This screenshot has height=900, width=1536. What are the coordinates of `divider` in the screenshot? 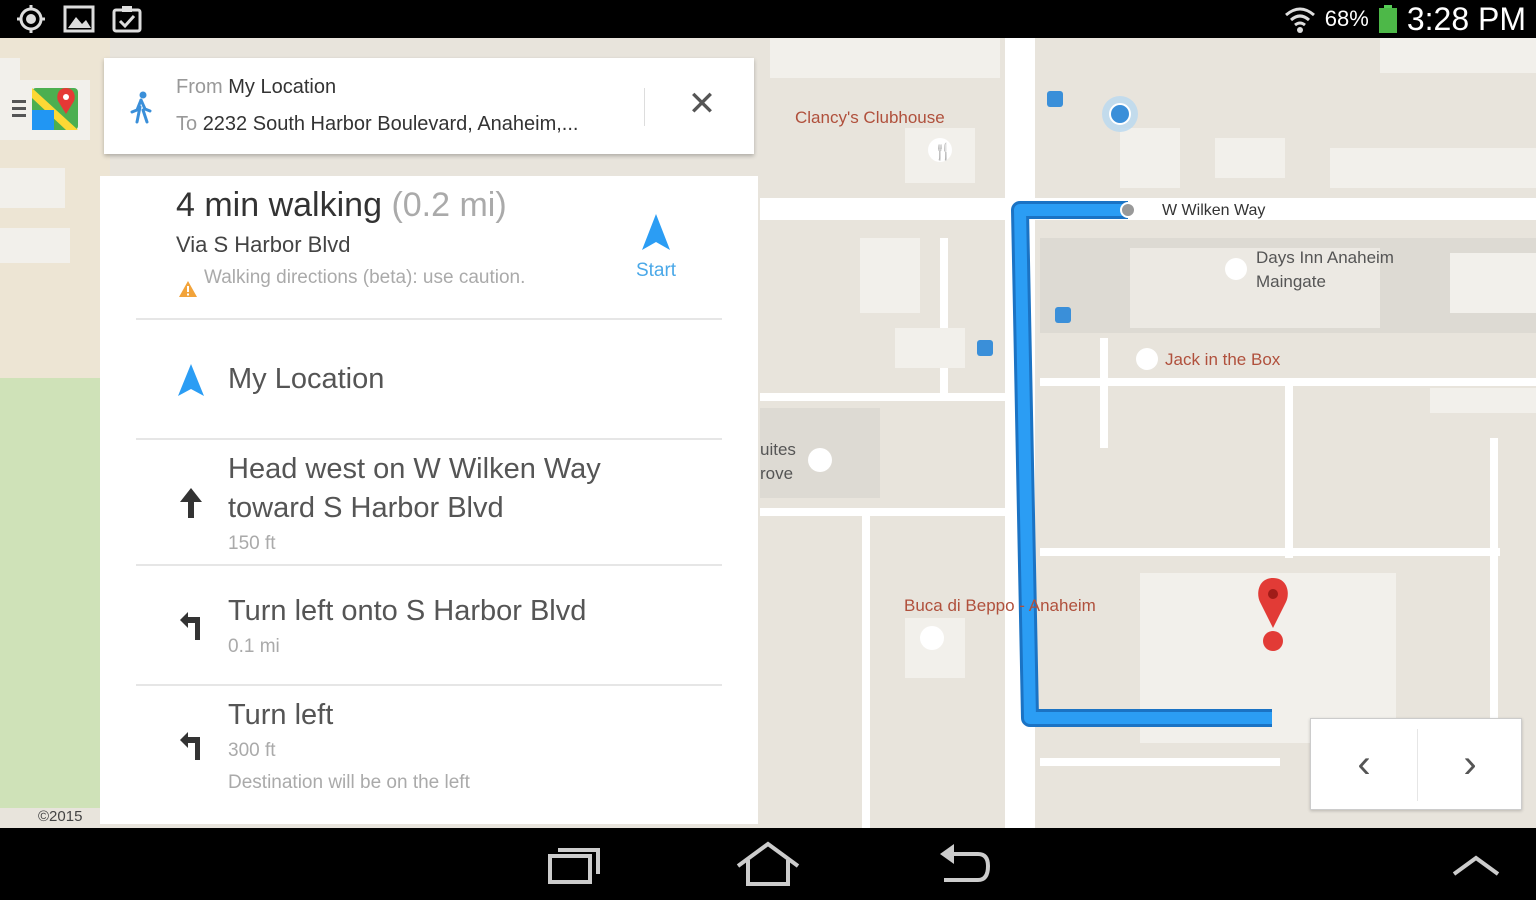 It's located at (644, 107).